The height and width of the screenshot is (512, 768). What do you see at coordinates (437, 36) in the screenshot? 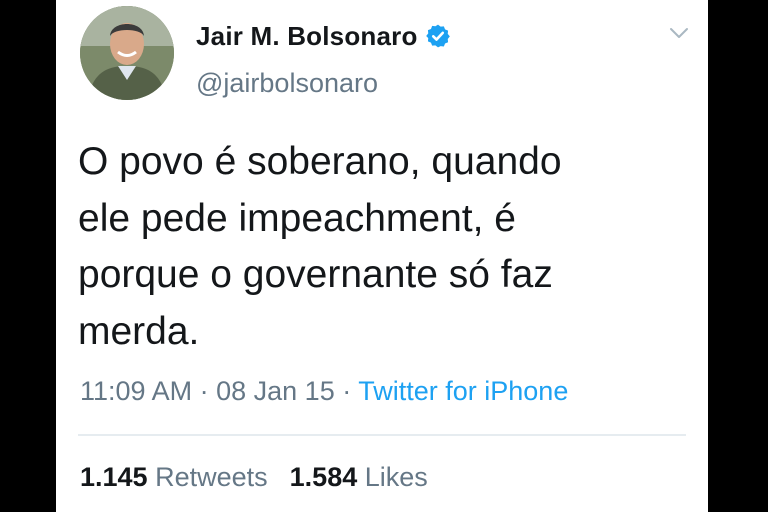
I see `verified-badge-icon` at bounding box center [437, 36].